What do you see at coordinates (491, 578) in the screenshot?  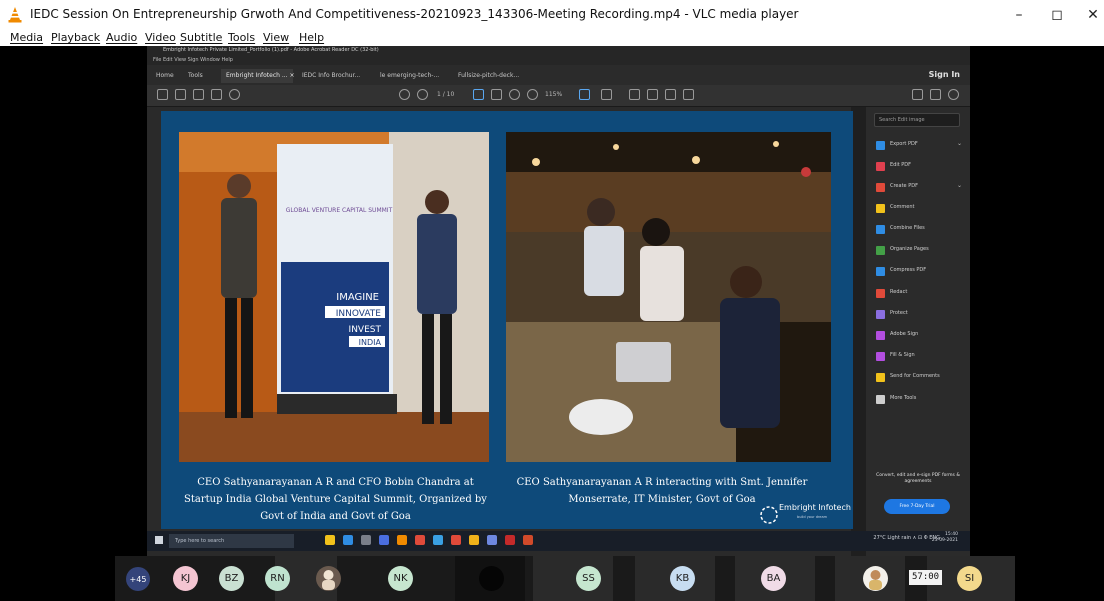 I see `participant-dark-avatar` at bounding box center [491, 578].